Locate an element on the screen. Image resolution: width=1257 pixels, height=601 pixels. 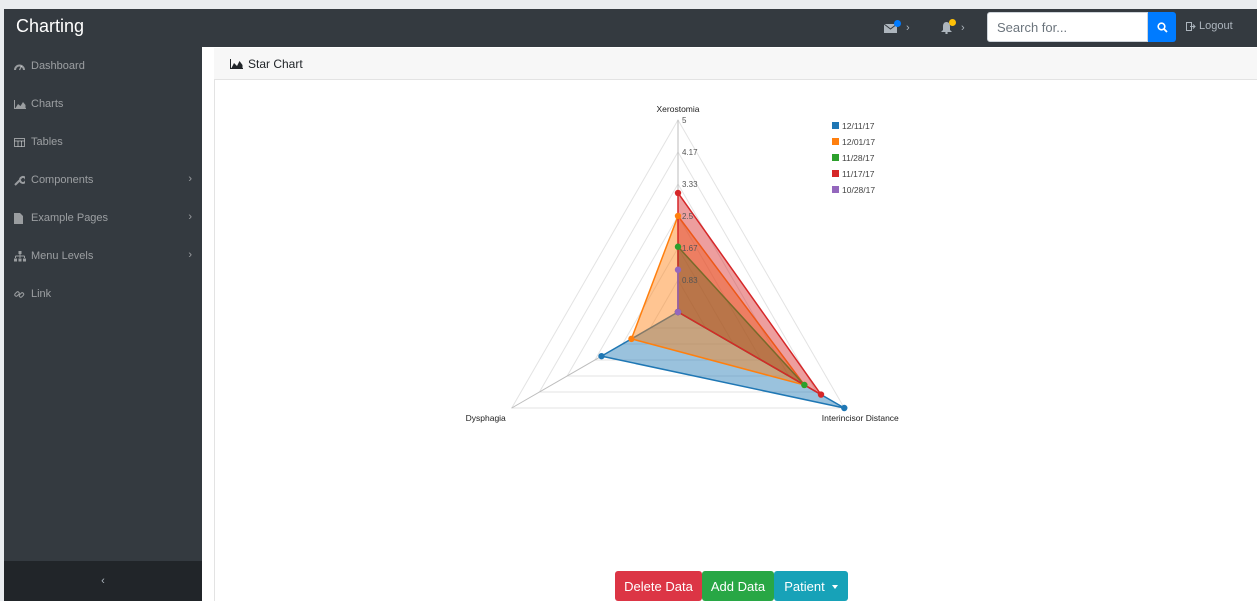
axis-label: Dysphagia is located at coordinates (486, 418).